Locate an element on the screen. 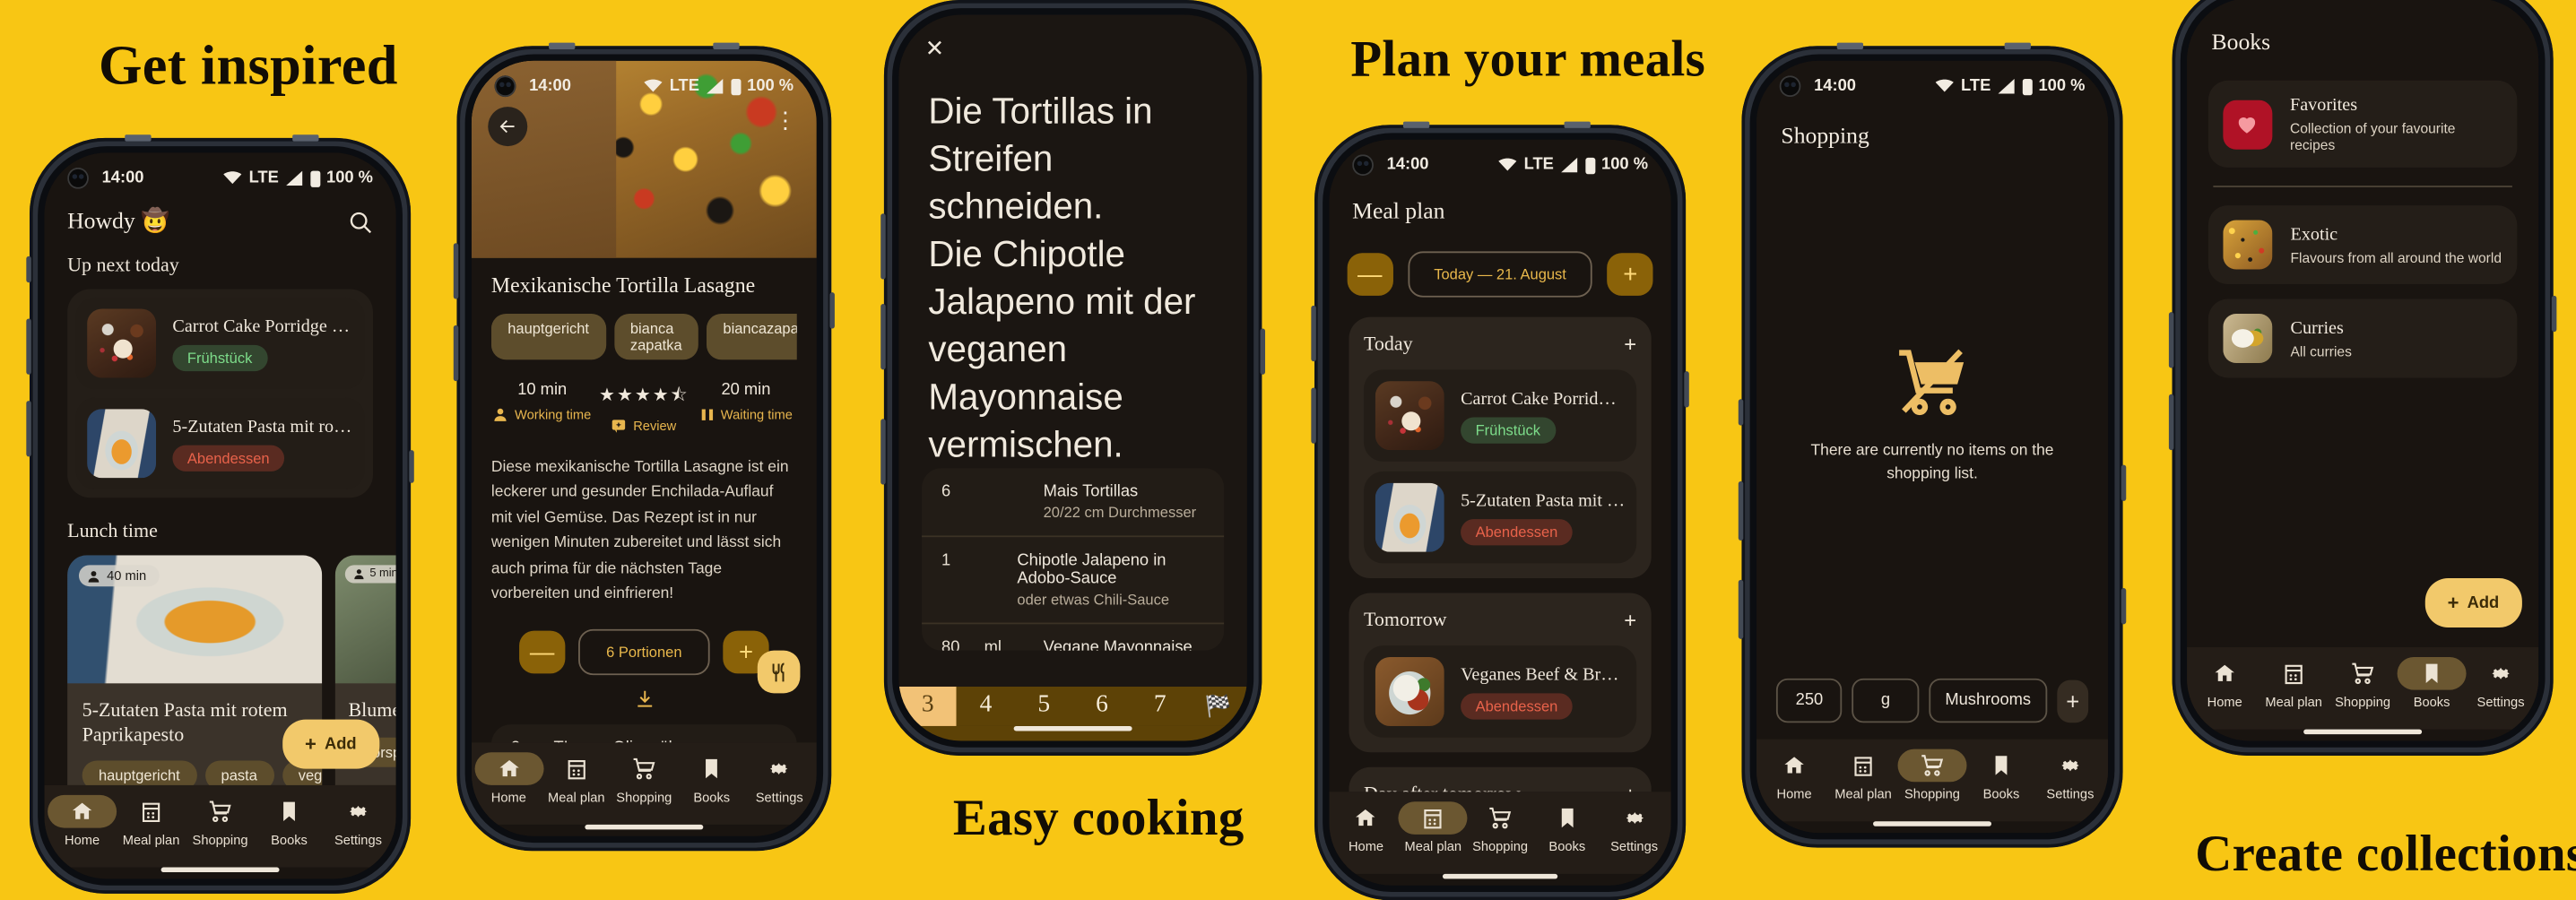  date-selector: Today — 21. August is located at coordinates (1500, 274).